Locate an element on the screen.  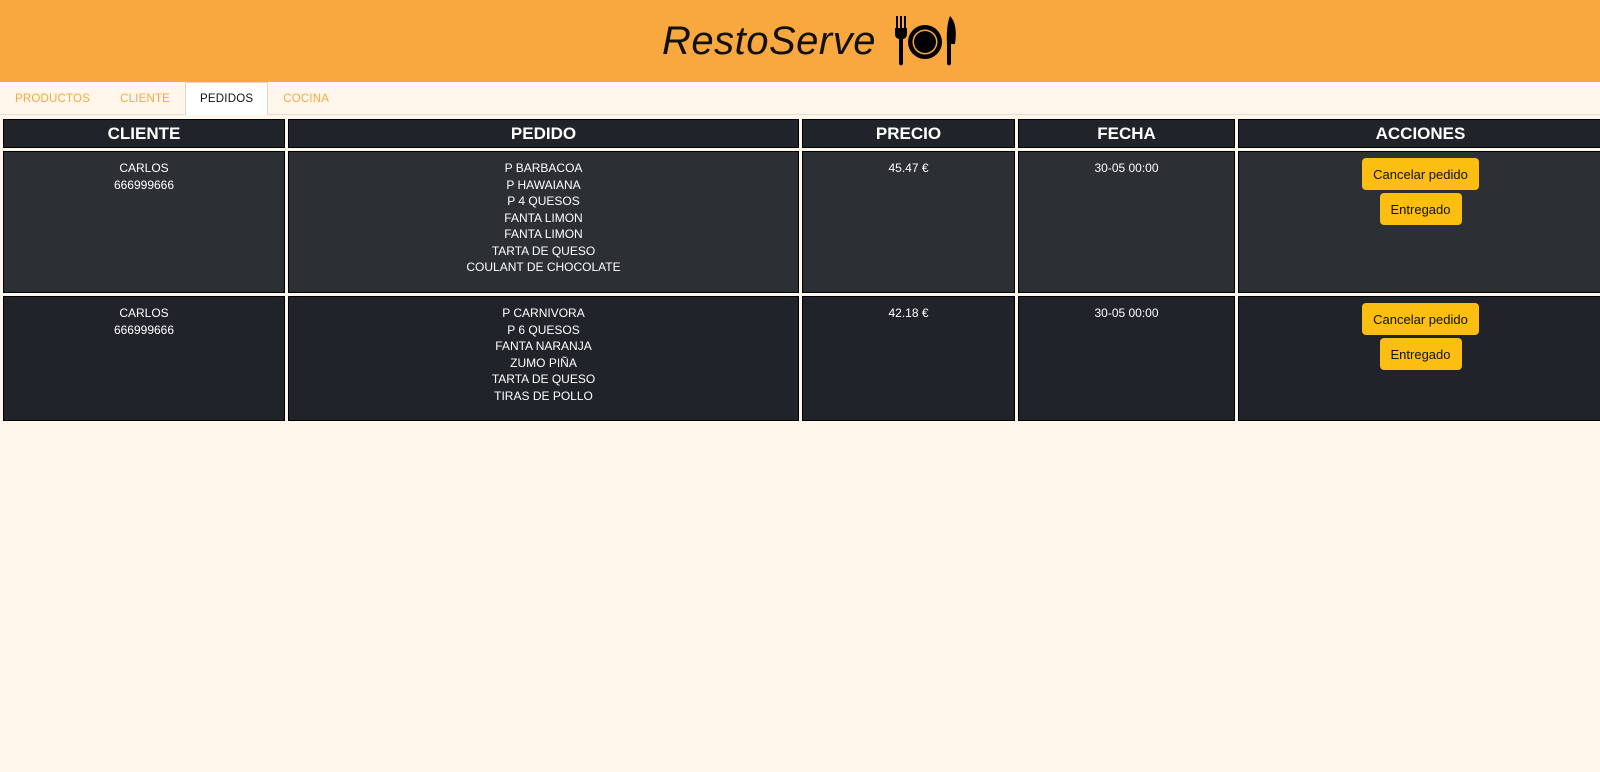
plate-fork-knife-icon is located at coordinates (925, 41).